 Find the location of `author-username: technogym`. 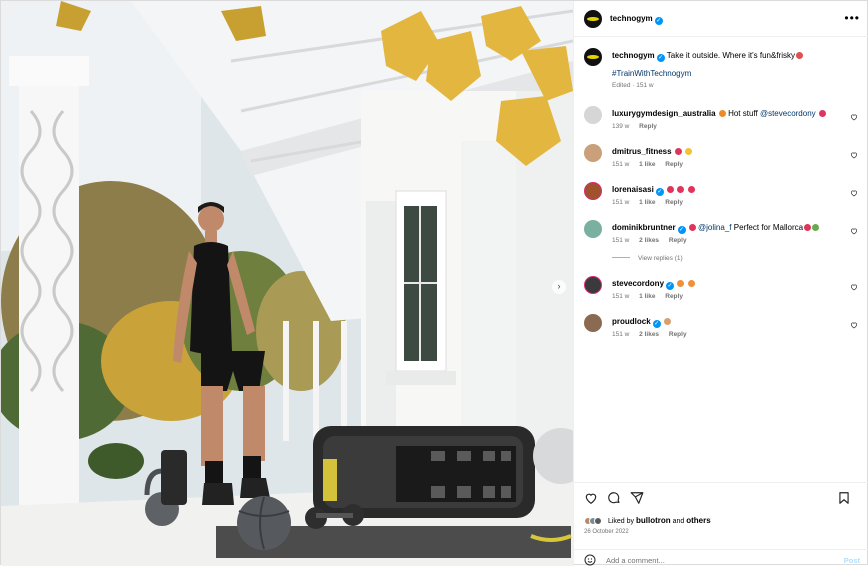

author-username: technogym is located at coordinates (631, 18).